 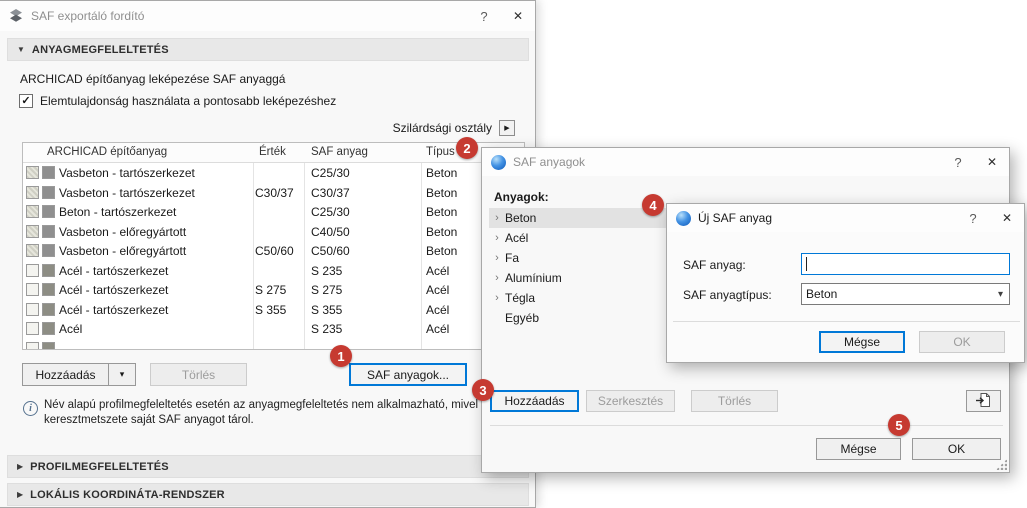 I want to click on table-row: Beton - tartószerkezet C25/30 Beton, so click(x=273, y=212).